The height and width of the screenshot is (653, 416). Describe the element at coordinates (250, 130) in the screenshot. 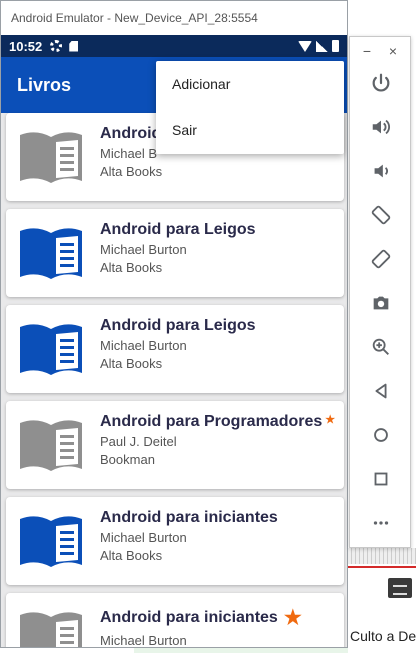

I see `menu-item-sair: Sair` at that location.